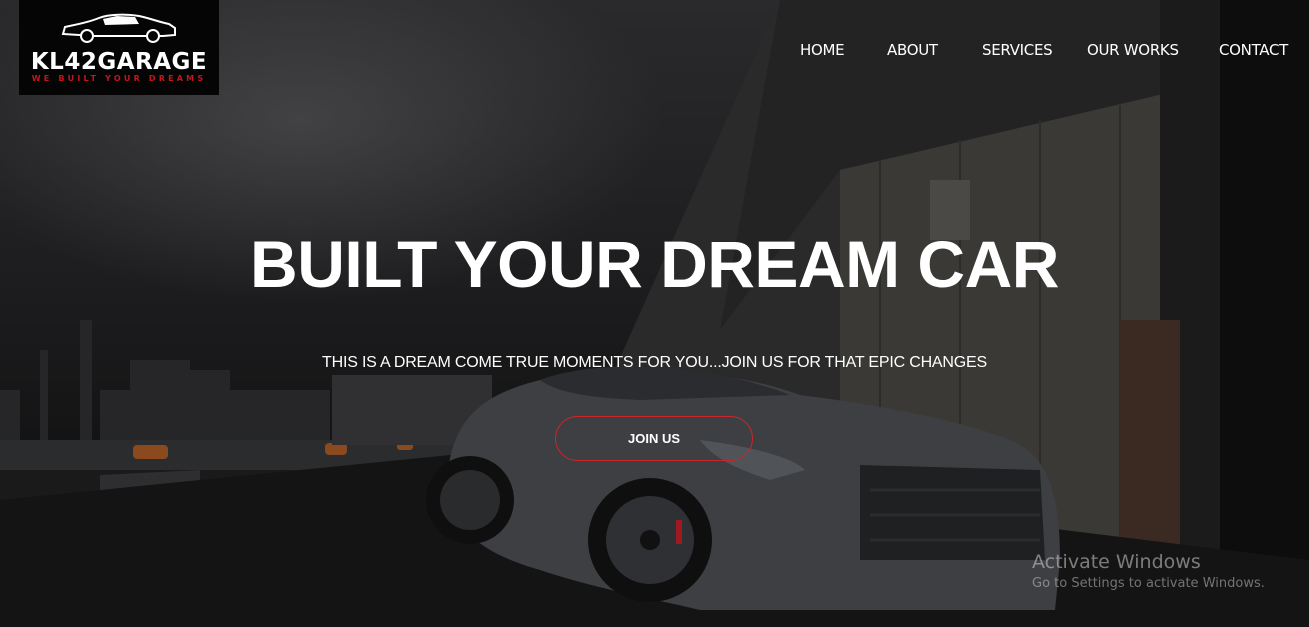 The width and height of the screenshot is (1309, 627). I want to click on car-silhouette-icon, so click(118, 28).